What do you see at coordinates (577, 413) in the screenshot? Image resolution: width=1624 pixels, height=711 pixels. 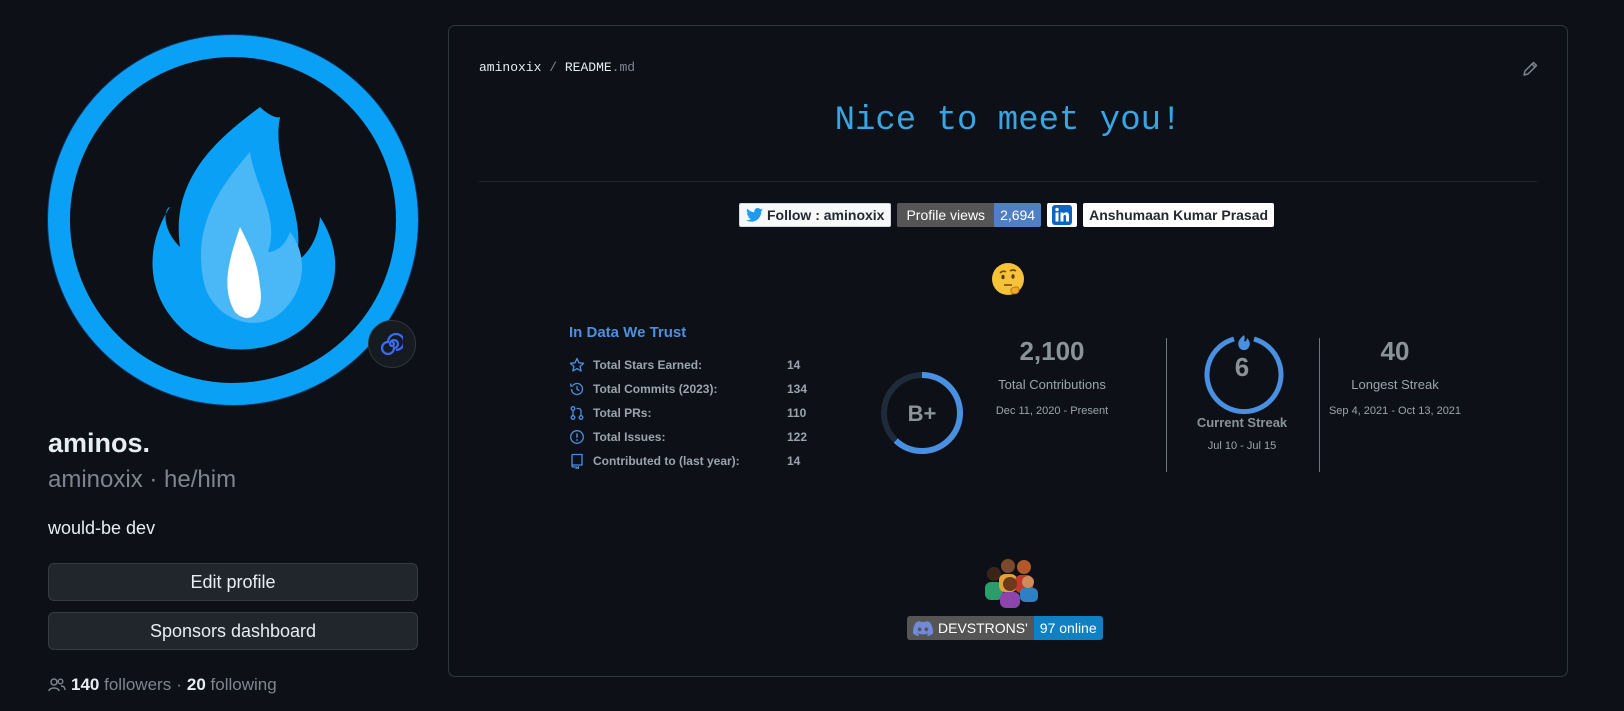 I see `pull-request-icon` at bounding box center [577, 413].